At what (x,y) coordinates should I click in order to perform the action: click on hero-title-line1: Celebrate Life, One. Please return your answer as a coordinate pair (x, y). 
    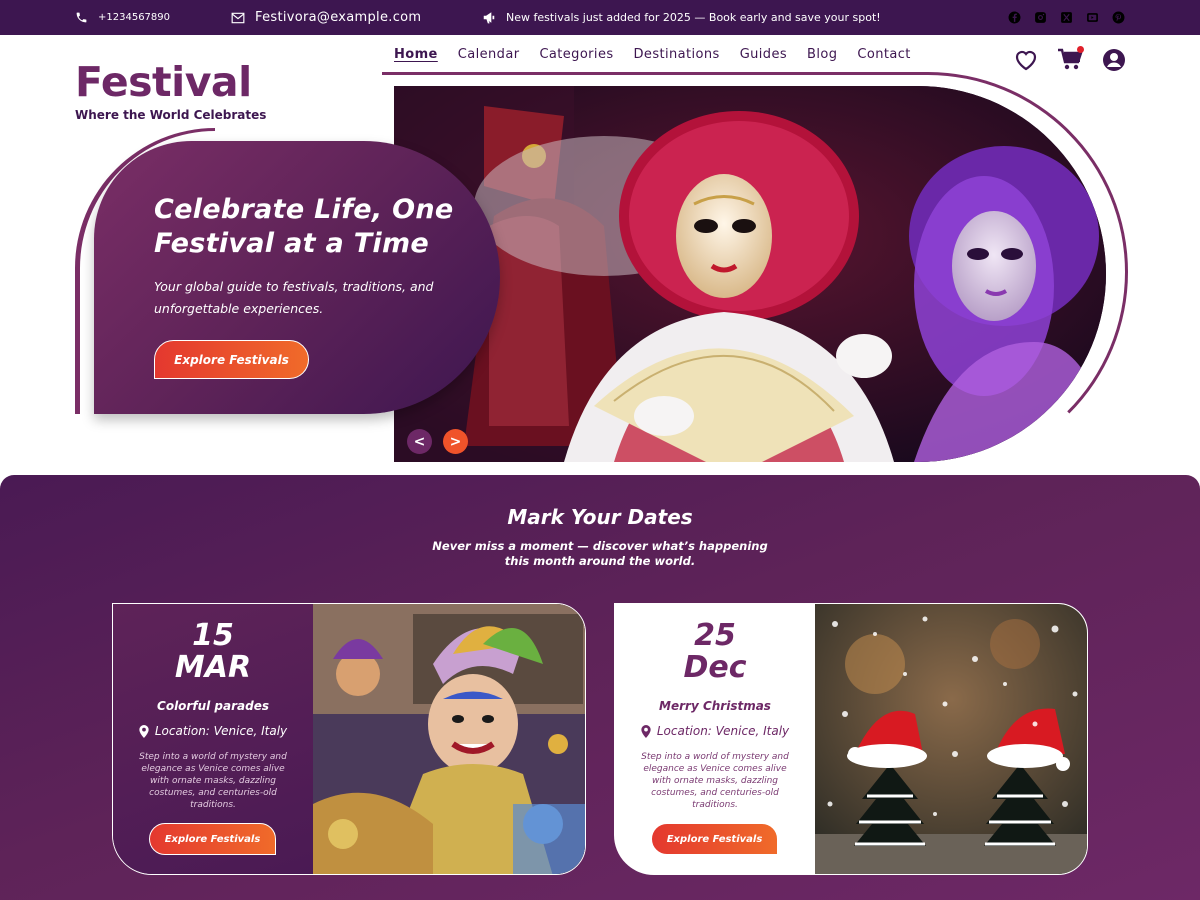
    Looking at the image, I should click on (304, 209).